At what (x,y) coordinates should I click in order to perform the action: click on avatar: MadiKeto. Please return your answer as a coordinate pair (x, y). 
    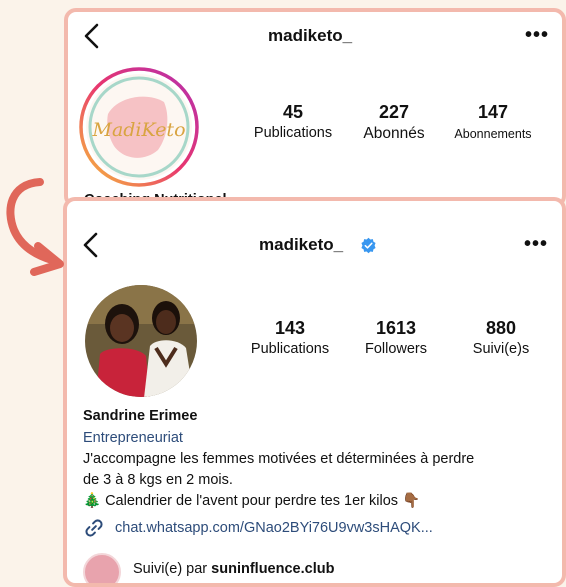
    Looking at the image, I should click on (139, 127).